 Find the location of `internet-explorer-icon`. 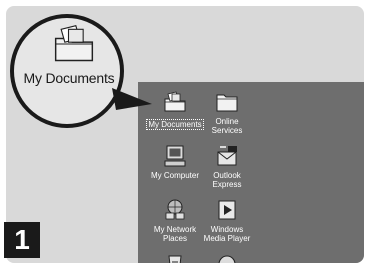

internet-explorer-icon is located at coordinates (227, 259).